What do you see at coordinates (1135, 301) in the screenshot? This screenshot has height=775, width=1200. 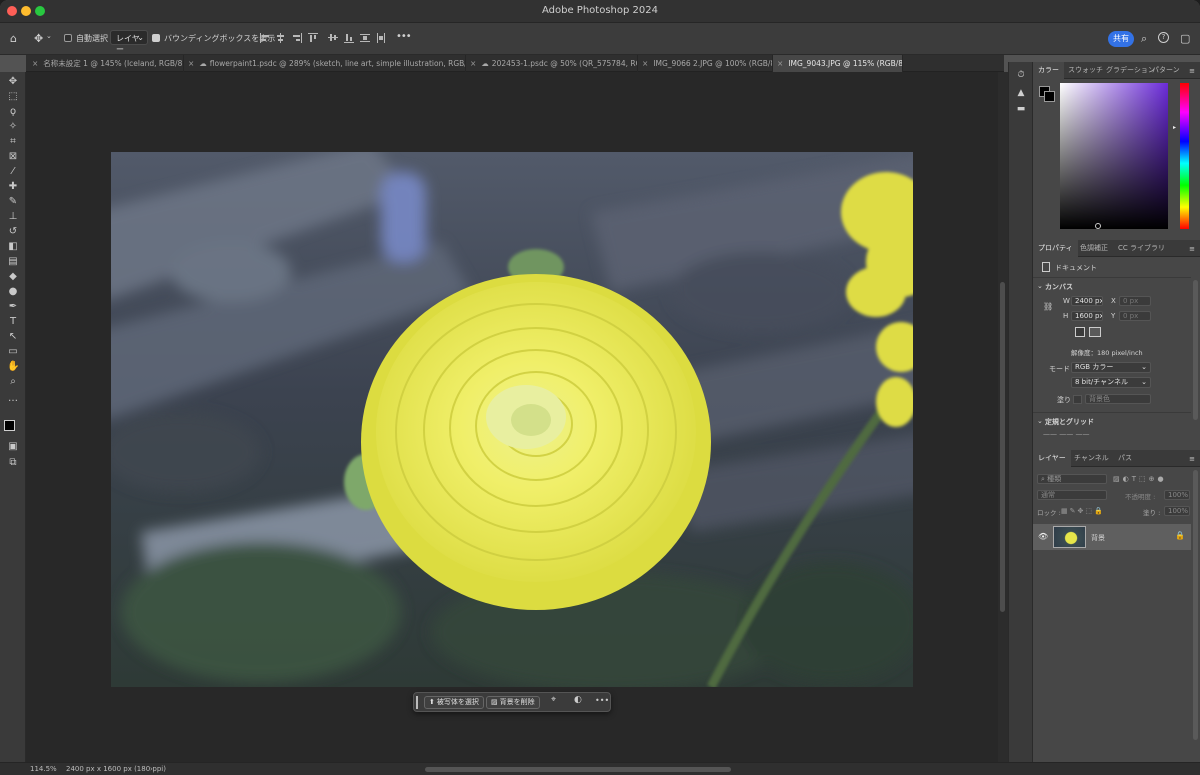 I see `x-field: 0 px` at bounding box center [1135, 301].